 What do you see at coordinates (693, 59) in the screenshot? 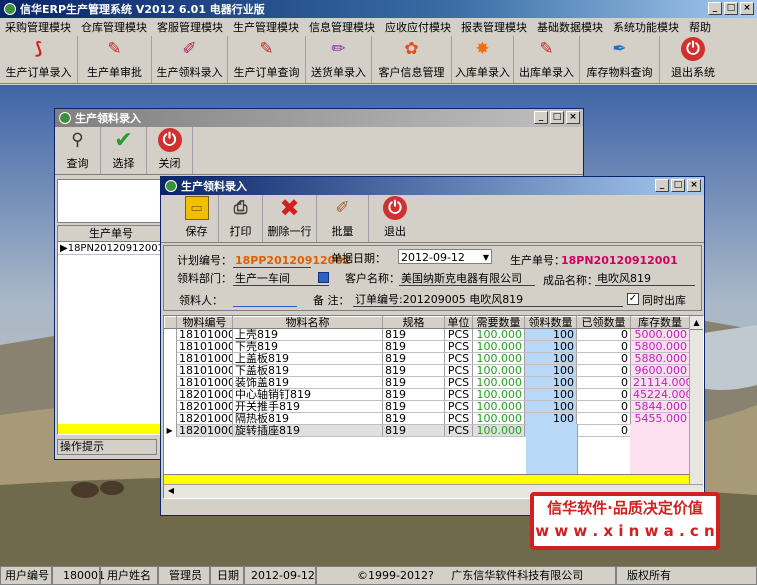
I see `toolbar-exit: ⏻ 退出系统` at bounding box center [693, 59].